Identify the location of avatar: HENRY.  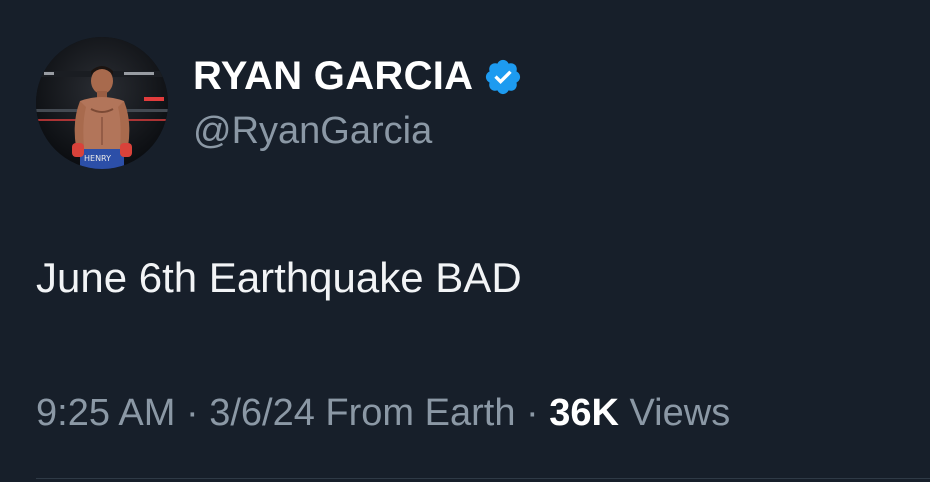
(102, 103).